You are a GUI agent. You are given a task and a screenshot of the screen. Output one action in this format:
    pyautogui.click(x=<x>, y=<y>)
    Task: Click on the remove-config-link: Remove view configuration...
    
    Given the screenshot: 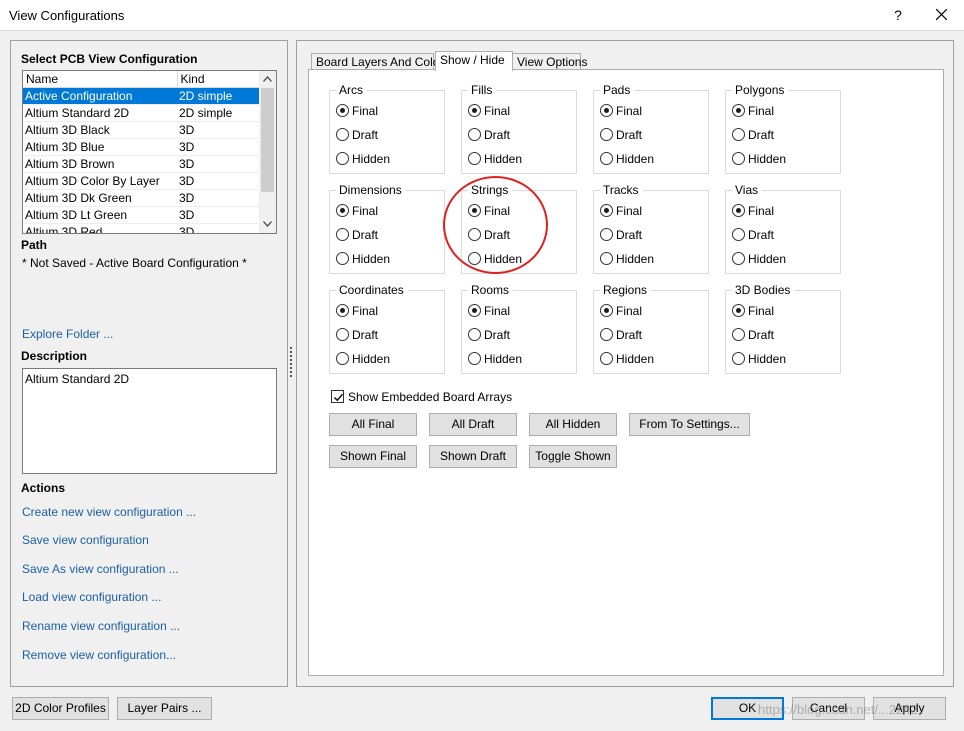 What is the action you would take?
    pyautogui.click(x=99, y=655)
    